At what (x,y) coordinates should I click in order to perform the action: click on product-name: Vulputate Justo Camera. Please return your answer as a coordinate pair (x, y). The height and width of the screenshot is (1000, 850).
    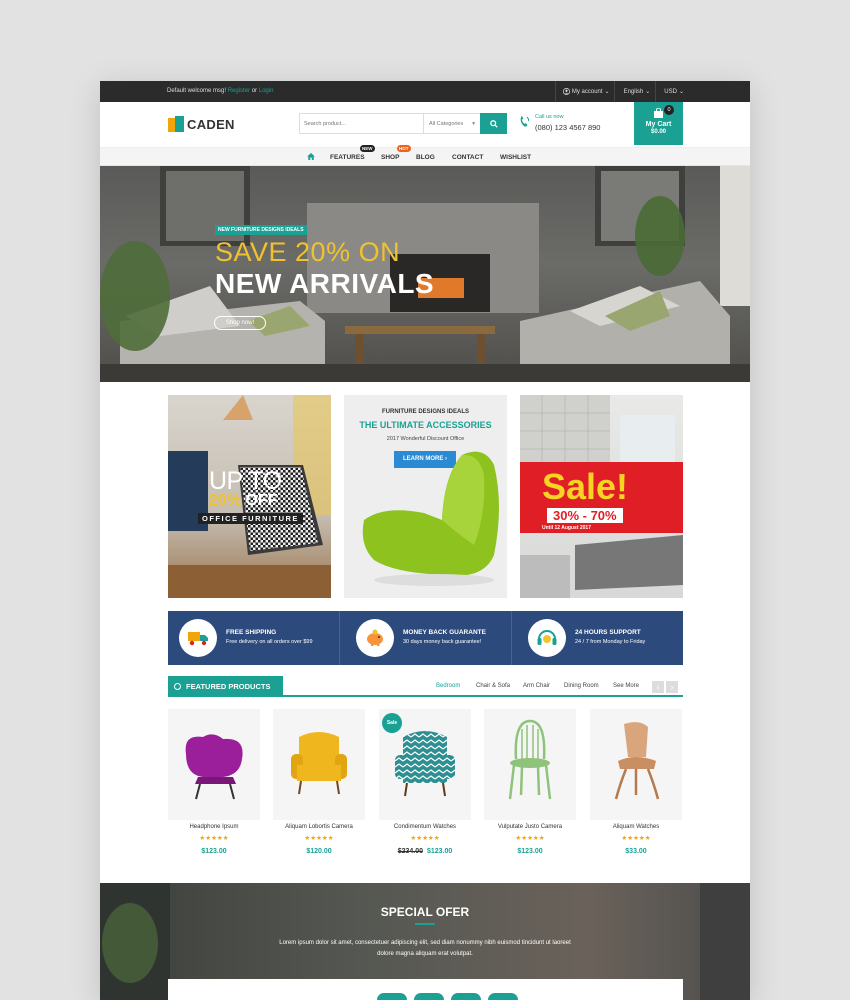
    Looking at the image, I should click on (530, 827).